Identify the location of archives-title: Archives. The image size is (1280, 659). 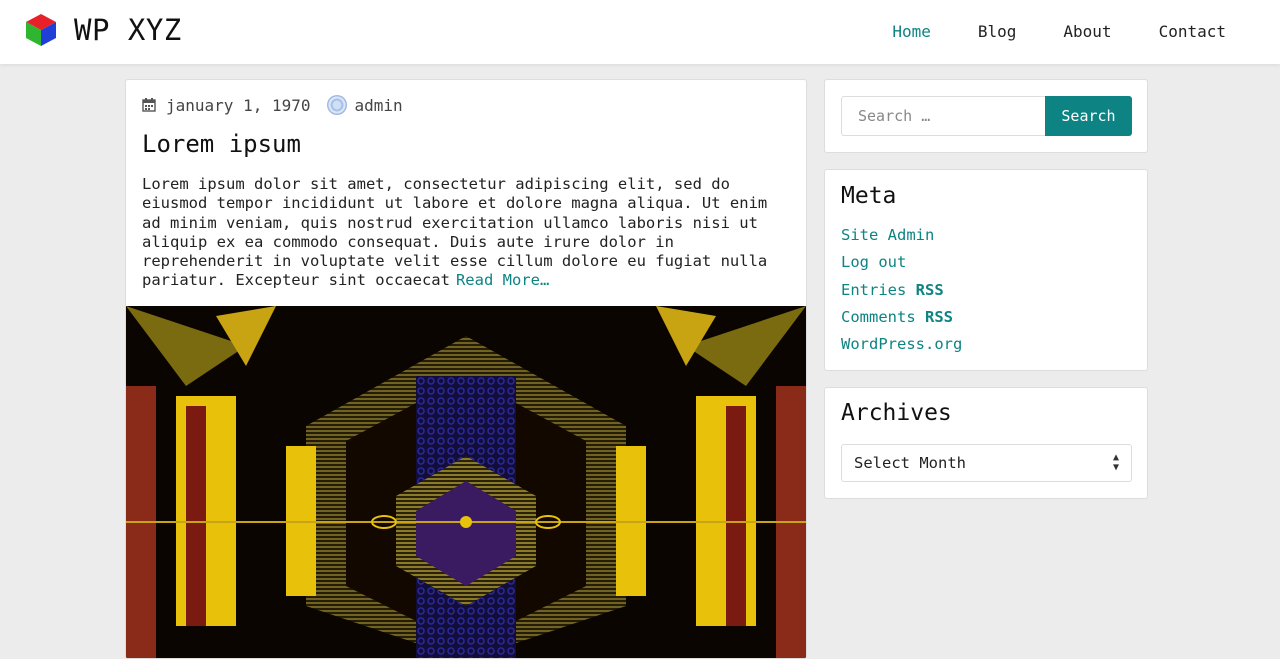
(896, 413).